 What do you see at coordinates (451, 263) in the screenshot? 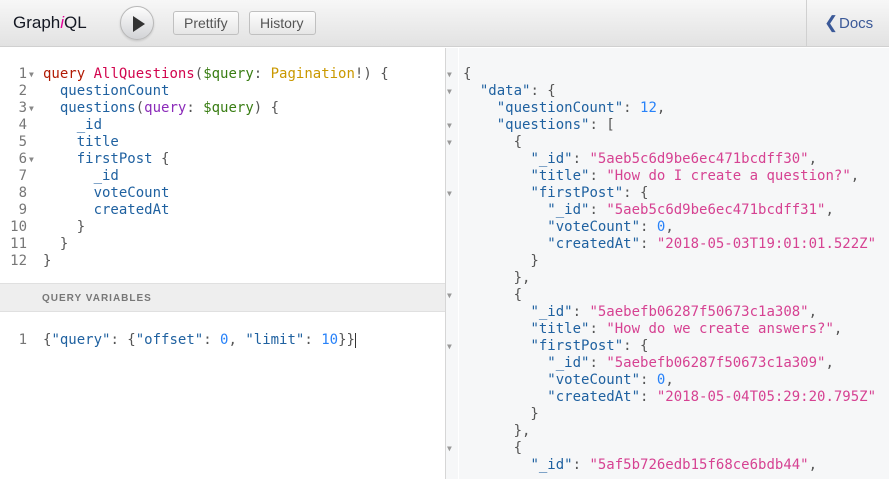
I see `result-fold-gutter: ▼ ▼ ▼ ▼ ▼ ▼ ▼ ▼` at bounding box center [451, 263].